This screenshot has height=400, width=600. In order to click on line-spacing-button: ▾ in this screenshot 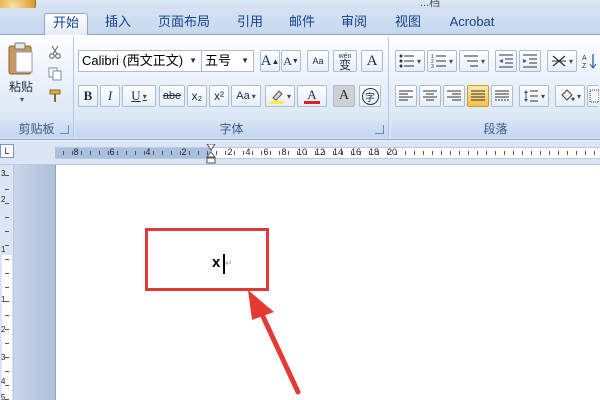, I will do `click(534, 96)`.